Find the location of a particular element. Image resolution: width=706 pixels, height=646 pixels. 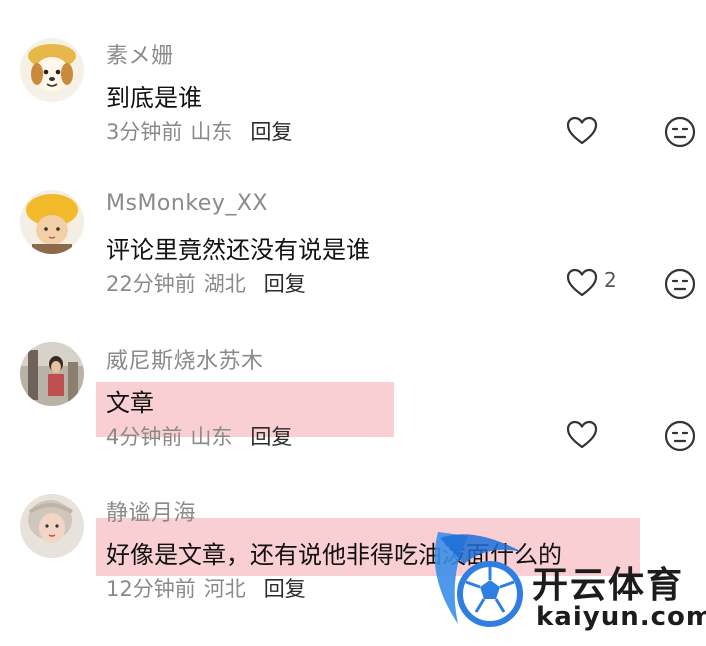

comment-username: 素メ姗 is located at coordinates (140, 54).